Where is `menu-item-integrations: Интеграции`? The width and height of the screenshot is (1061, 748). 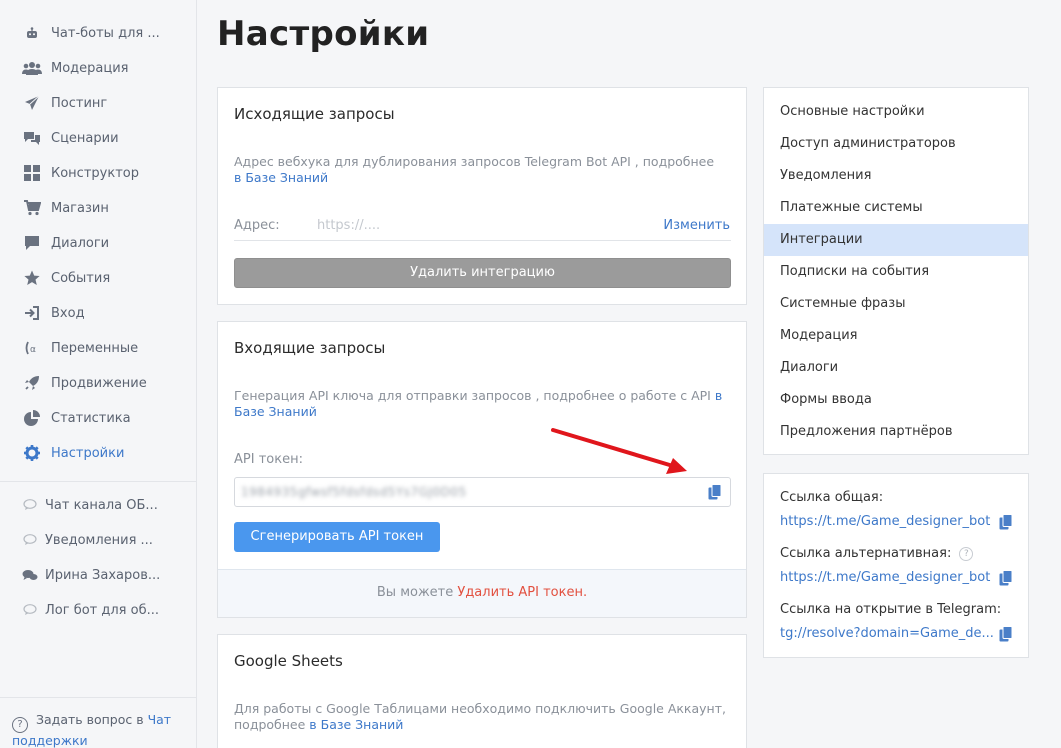
menu-item-integrations: Интеграции is located at coordinates (896, 240).